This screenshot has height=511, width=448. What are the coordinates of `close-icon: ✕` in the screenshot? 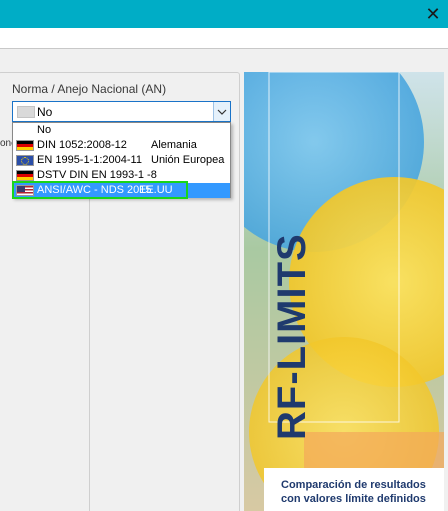 It's located at (433, 13).